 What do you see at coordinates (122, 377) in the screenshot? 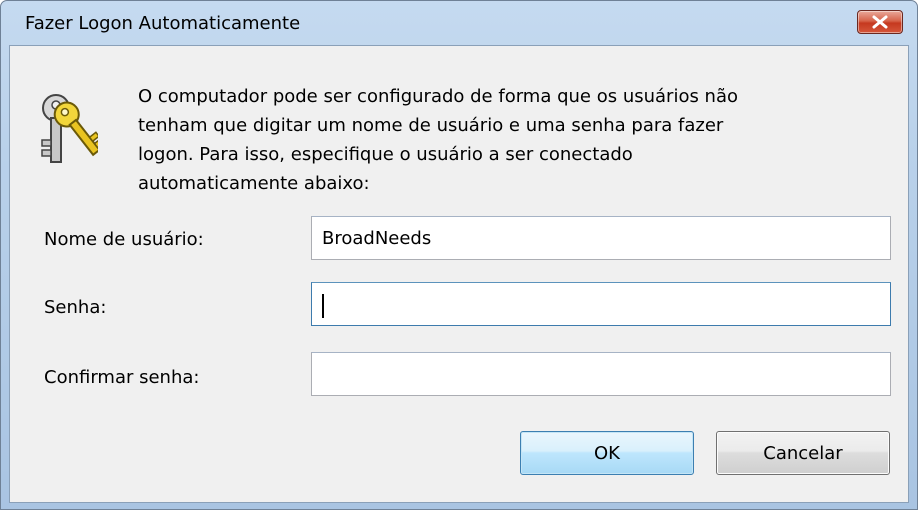
I see `confirm-password-label: Confirmar senha:` at bounding box center [122, 377].